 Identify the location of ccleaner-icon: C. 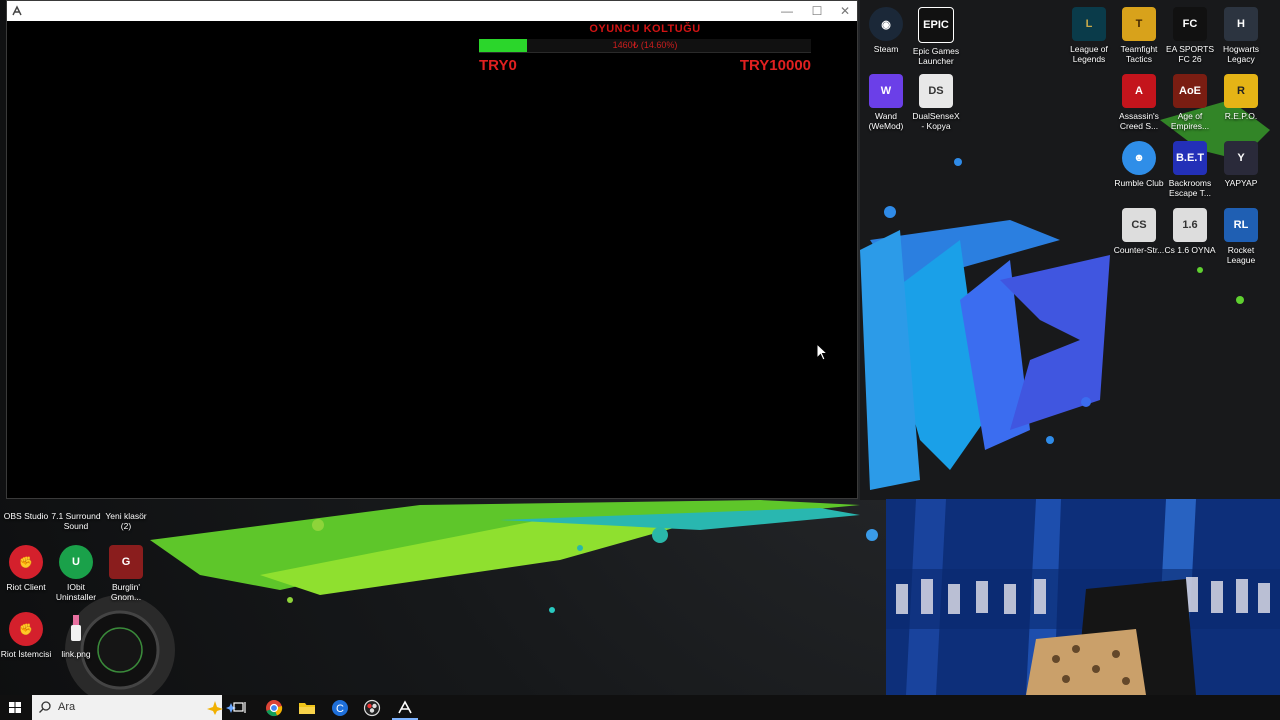
(340, 708).